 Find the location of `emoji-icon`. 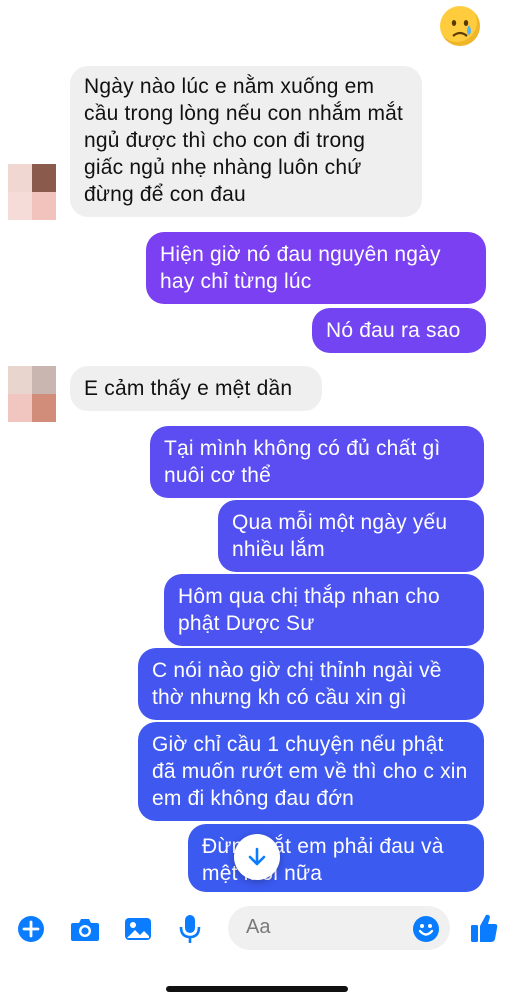

emoji-icon is located at coordinates (426, 929).